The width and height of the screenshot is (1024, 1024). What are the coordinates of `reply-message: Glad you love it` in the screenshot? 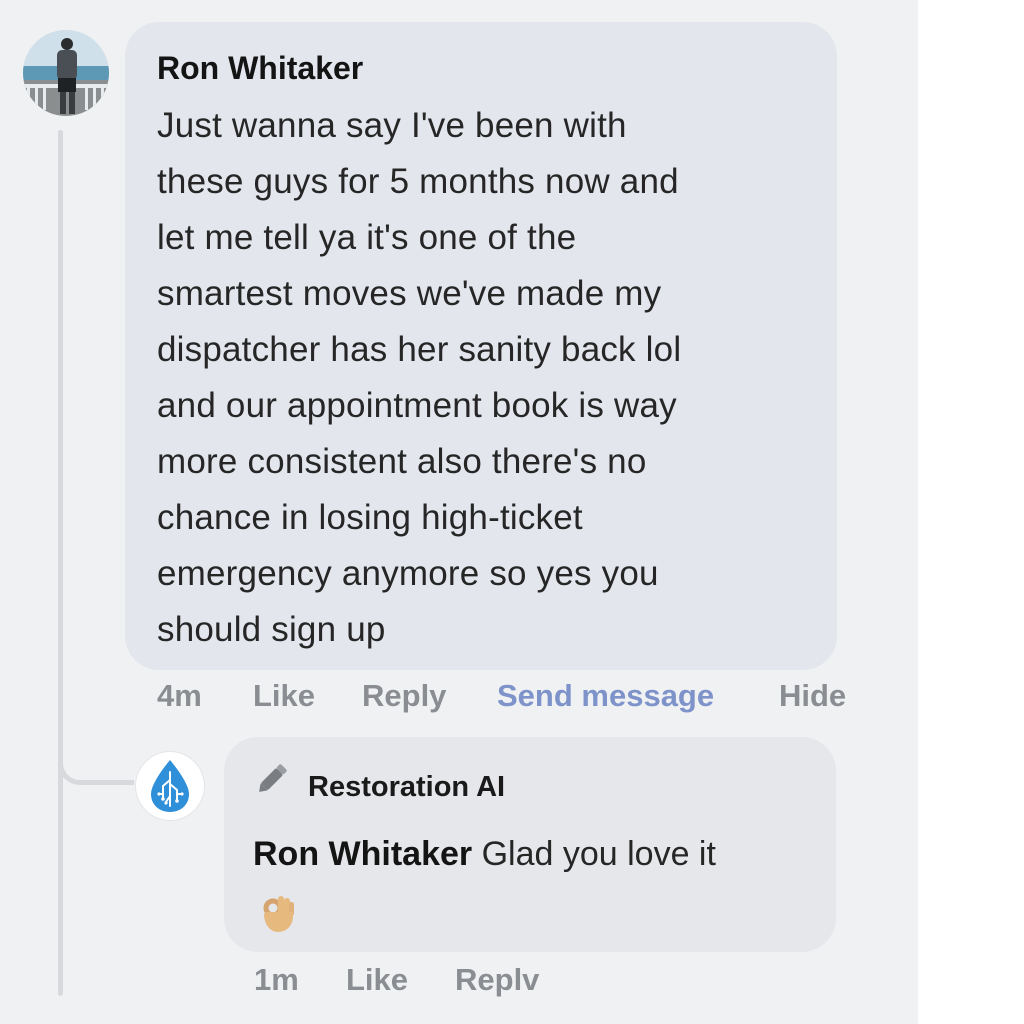 It's located at (594, 854).